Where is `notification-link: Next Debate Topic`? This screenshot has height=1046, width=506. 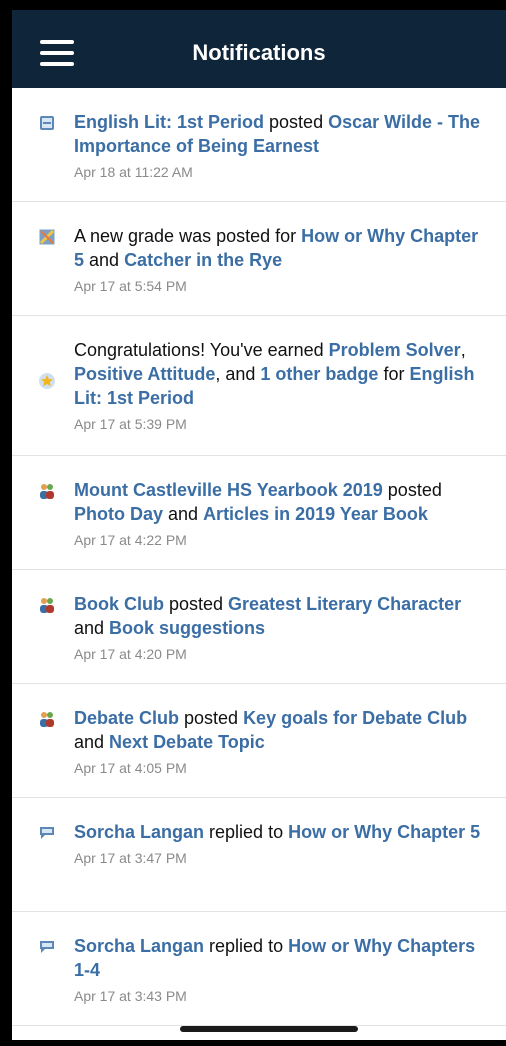 notification-link: Next Debate Topic is located at coordinates (187, 742).